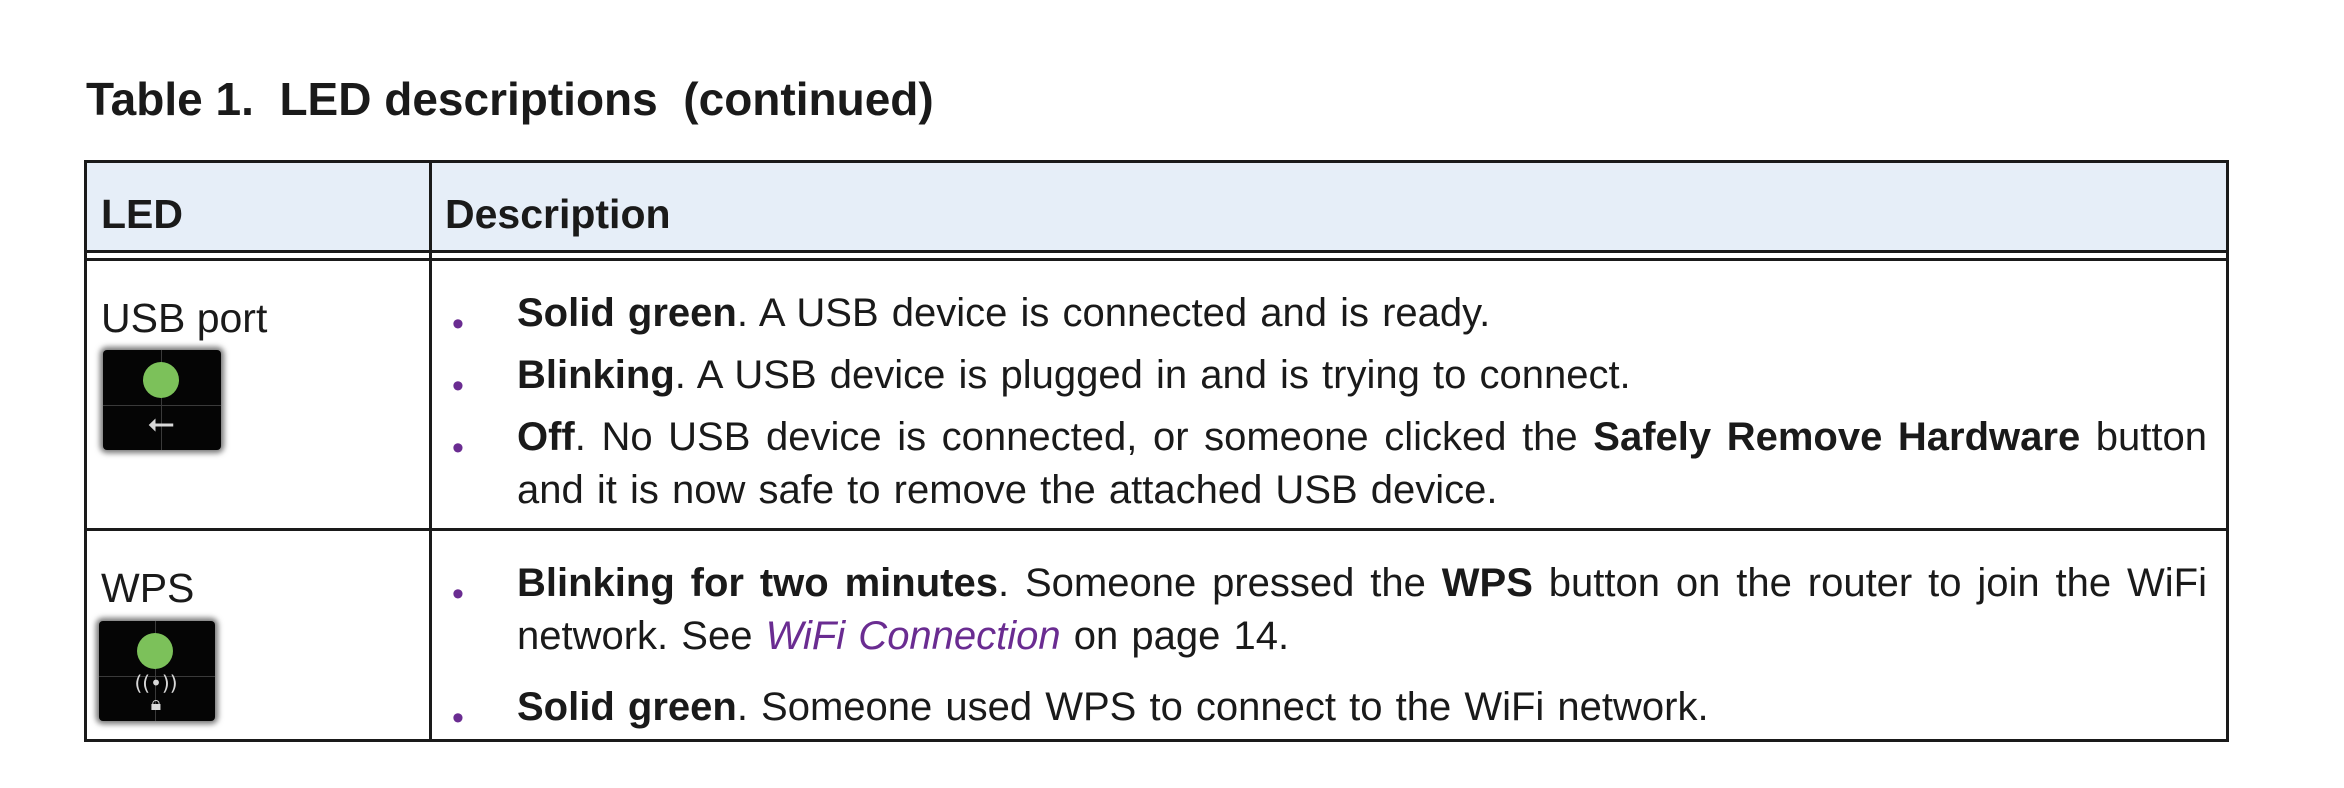 This screenshot has height=788, width=2344. Describe the element at coordinates (1487, 583) in the screenshot. I see `emphasis-text: WPS` at that location.